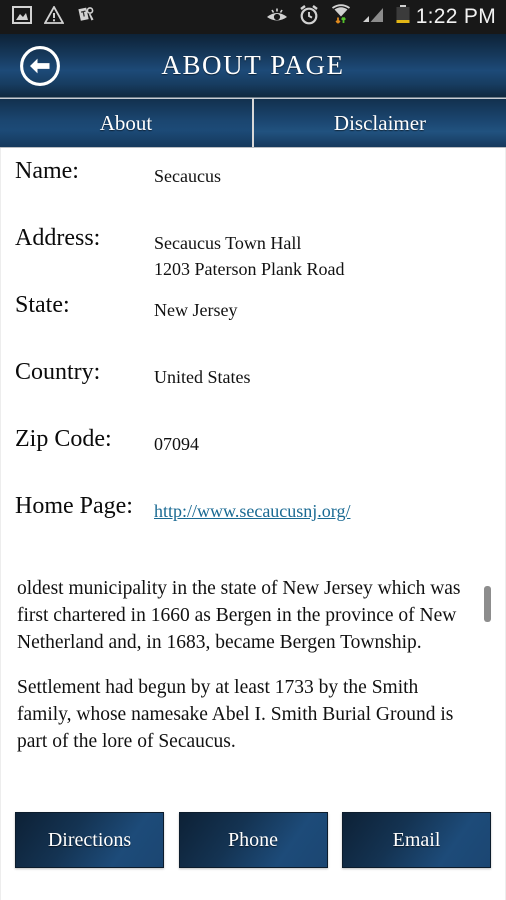  Describe the element at coordinates (42, 305) in the screenshot. I see `field-label-state: State:` at that location.